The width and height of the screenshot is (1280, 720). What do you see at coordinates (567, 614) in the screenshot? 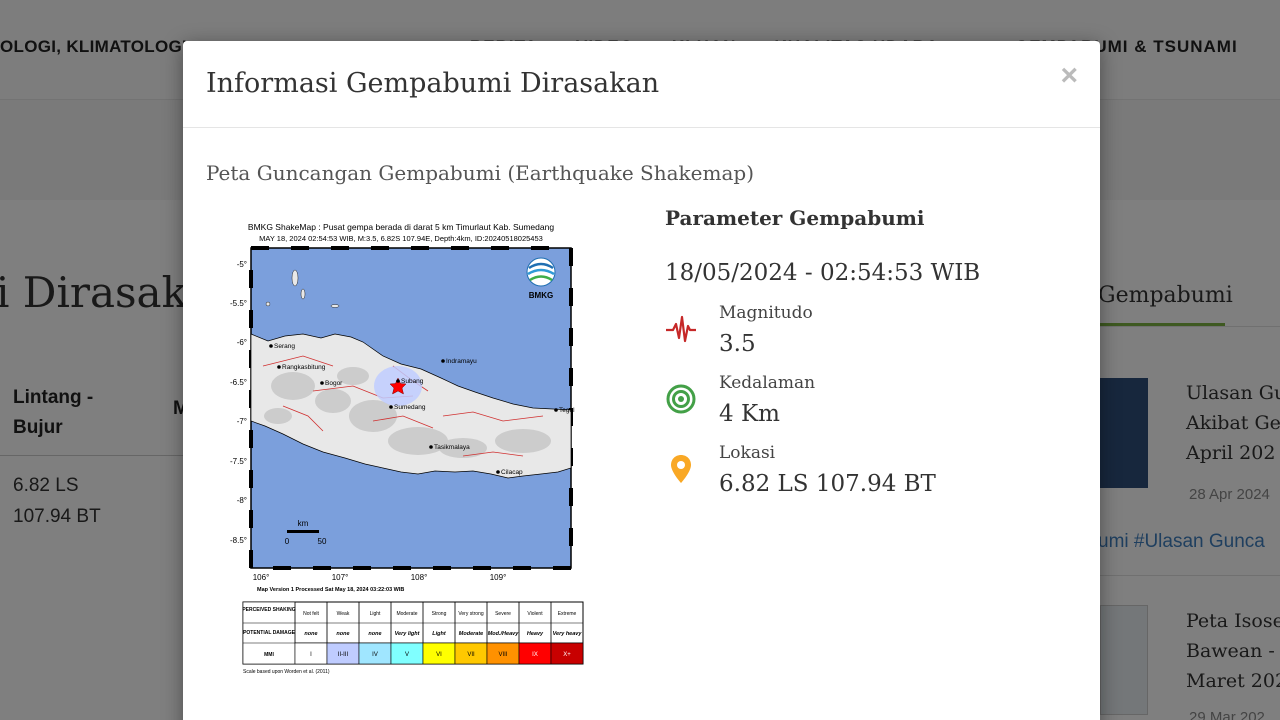
I see `legend-shaking-label: Extreme` at bounding box center [567, 614].